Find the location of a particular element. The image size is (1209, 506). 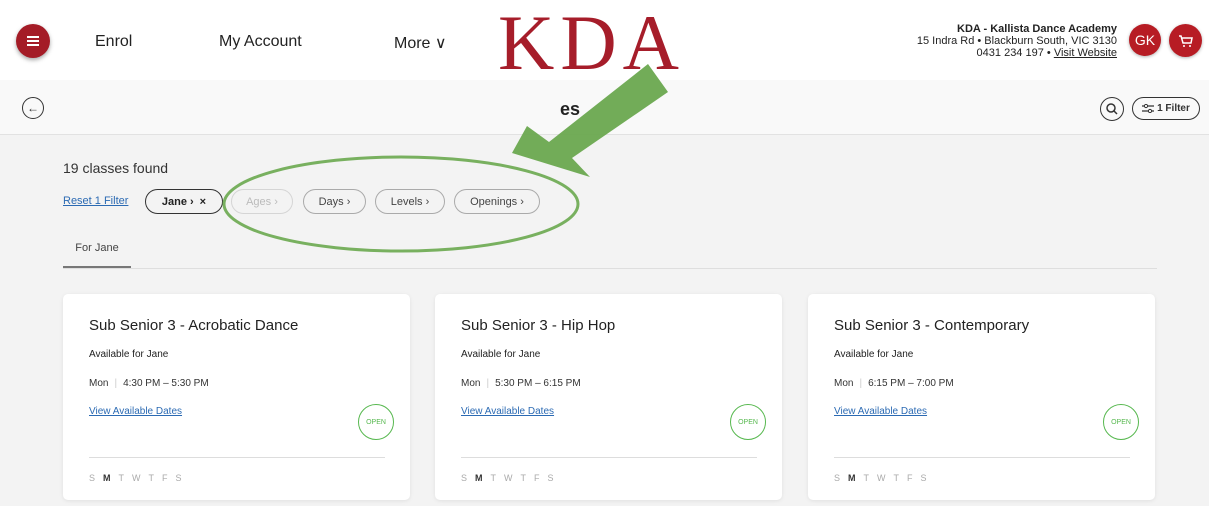

chip-ages: Ages › is located at coordinates (262, 201).